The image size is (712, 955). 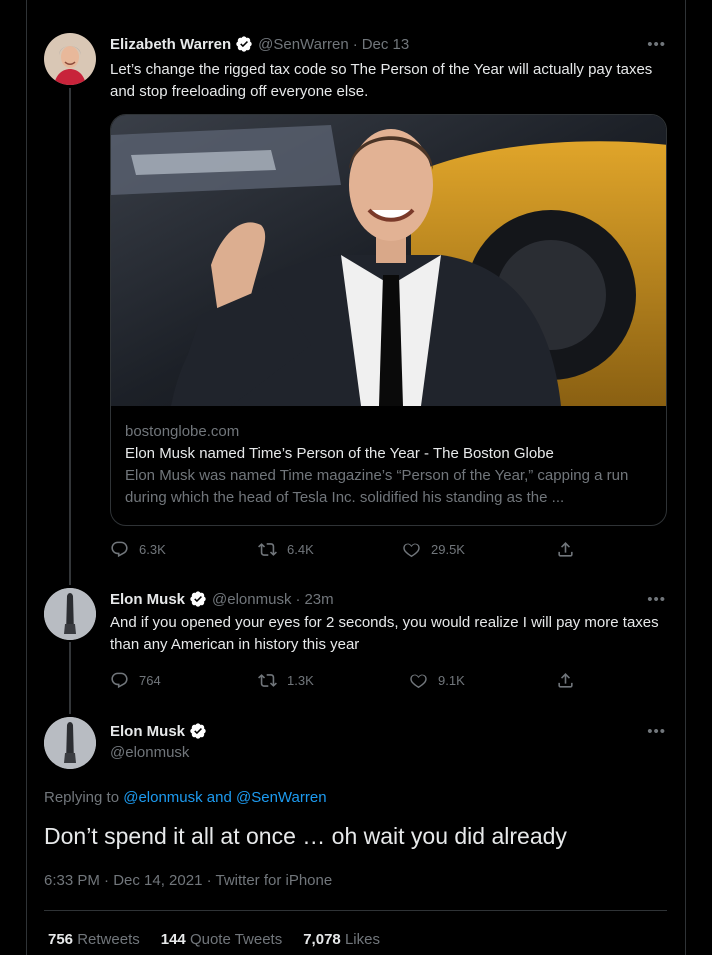 I want to click on like-count: 29.5K, so click(x=448, y=549).